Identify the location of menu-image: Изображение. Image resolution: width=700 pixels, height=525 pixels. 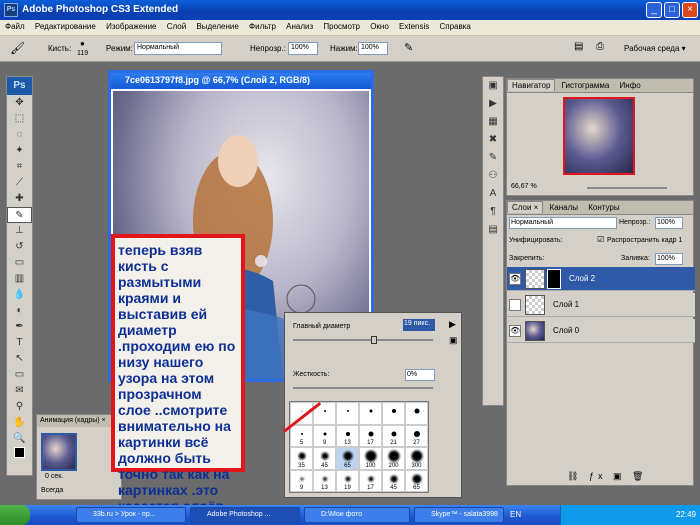
(130, 25).